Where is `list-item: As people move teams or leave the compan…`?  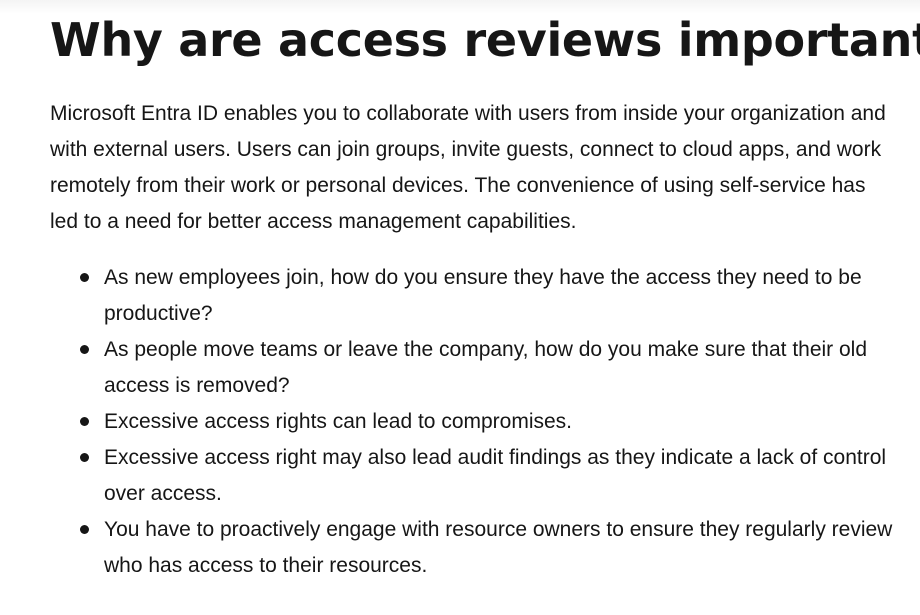
list-item: As people move teams or leave the compan… is located at coordinates (487, 368).